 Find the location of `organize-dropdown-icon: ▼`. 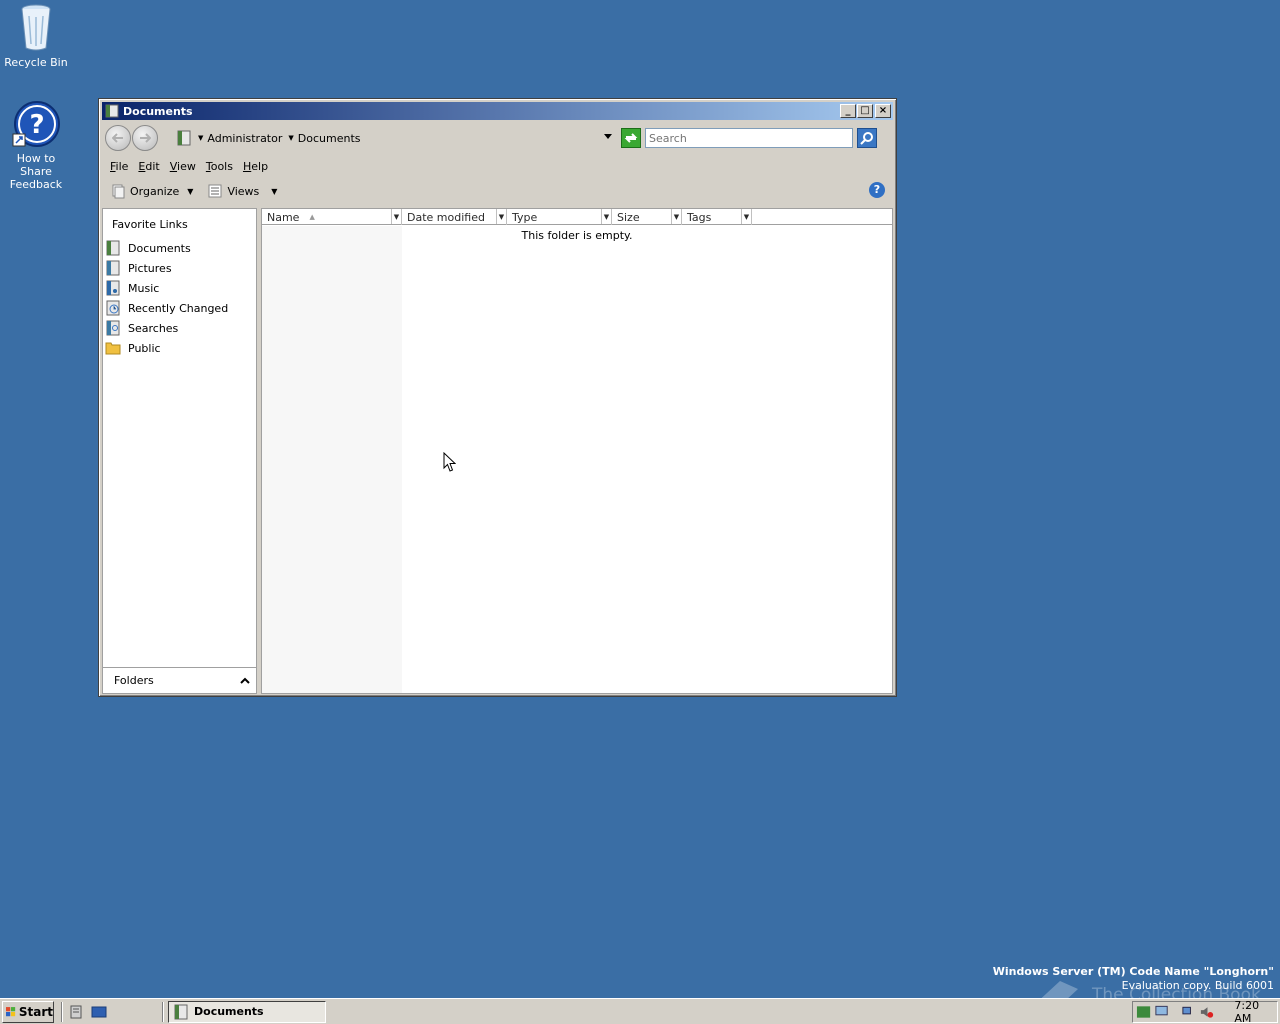

organize-dropdown-icon: ▼ is located at coordinates (190, 191).